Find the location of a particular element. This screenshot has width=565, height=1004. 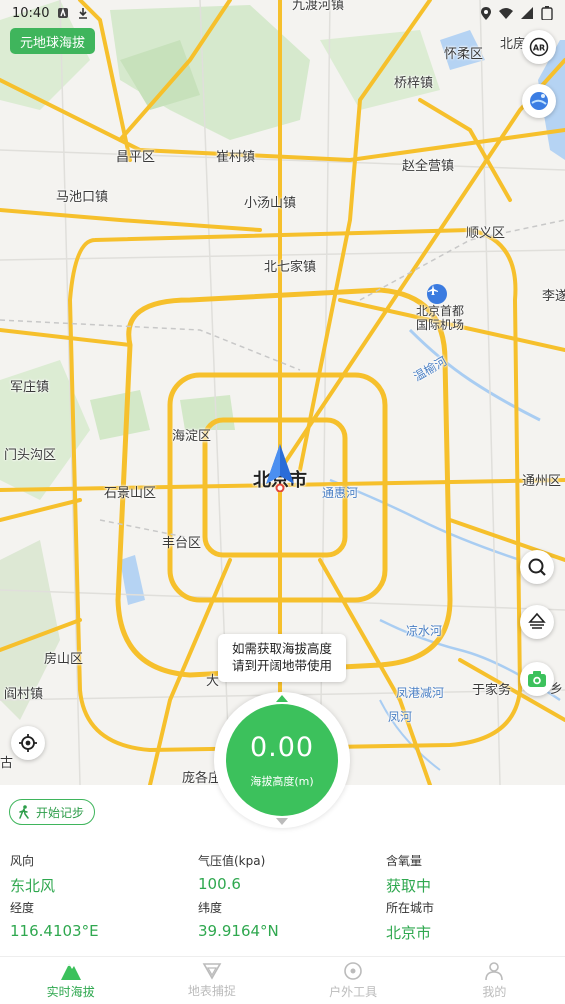

down-triangle-icon is located at coordinates (282, 821).